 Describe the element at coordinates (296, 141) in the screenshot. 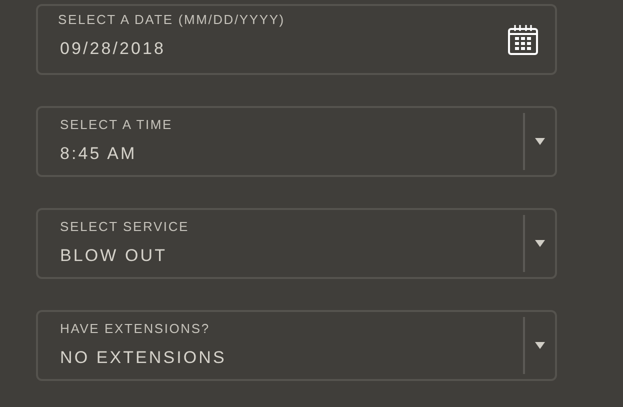

I see `select-field: SELECT A TIME 8:45 AM` at that location.